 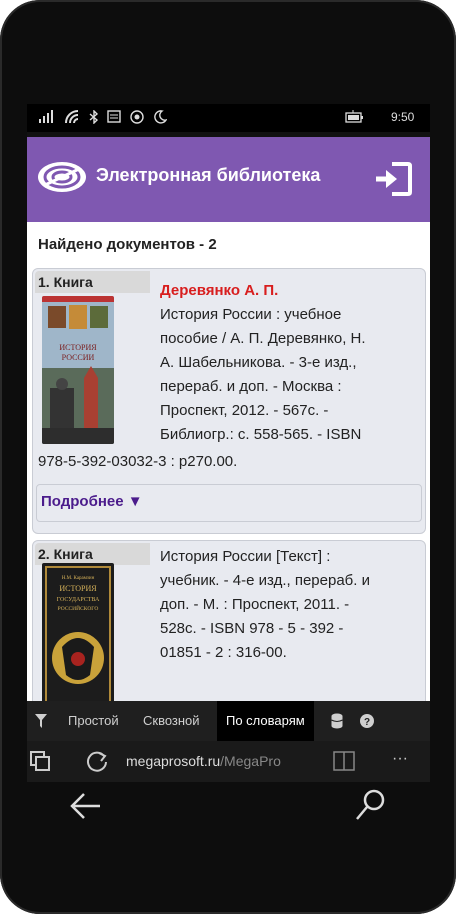 I want to click on description-line: Библиогр.: с. 558-565. - ISBN, so click(x=261, y=434).